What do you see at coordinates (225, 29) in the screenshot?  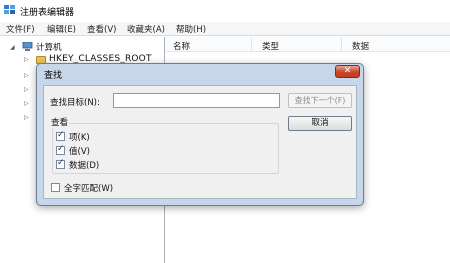 I see `menu-bar: 文件(F) 编辑(E) 查看(V) 收藏夹(A) 帮助(H)` at bounding box center [225, 29].